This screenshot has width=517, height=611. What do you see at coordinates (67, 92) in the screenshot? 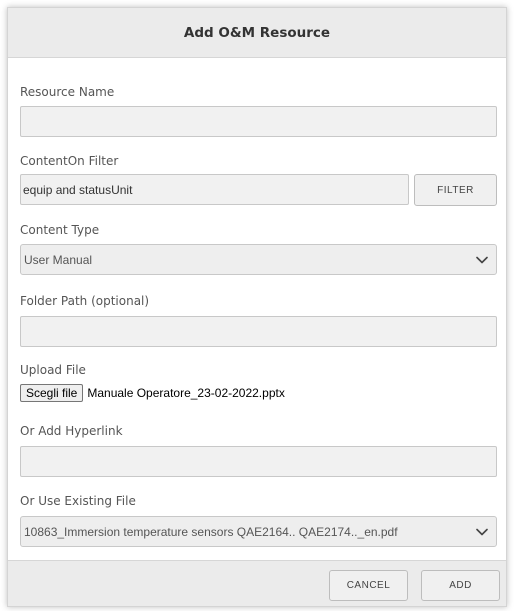
I see `resource-name-label: Resource Name` at bounding box center [67, 92].